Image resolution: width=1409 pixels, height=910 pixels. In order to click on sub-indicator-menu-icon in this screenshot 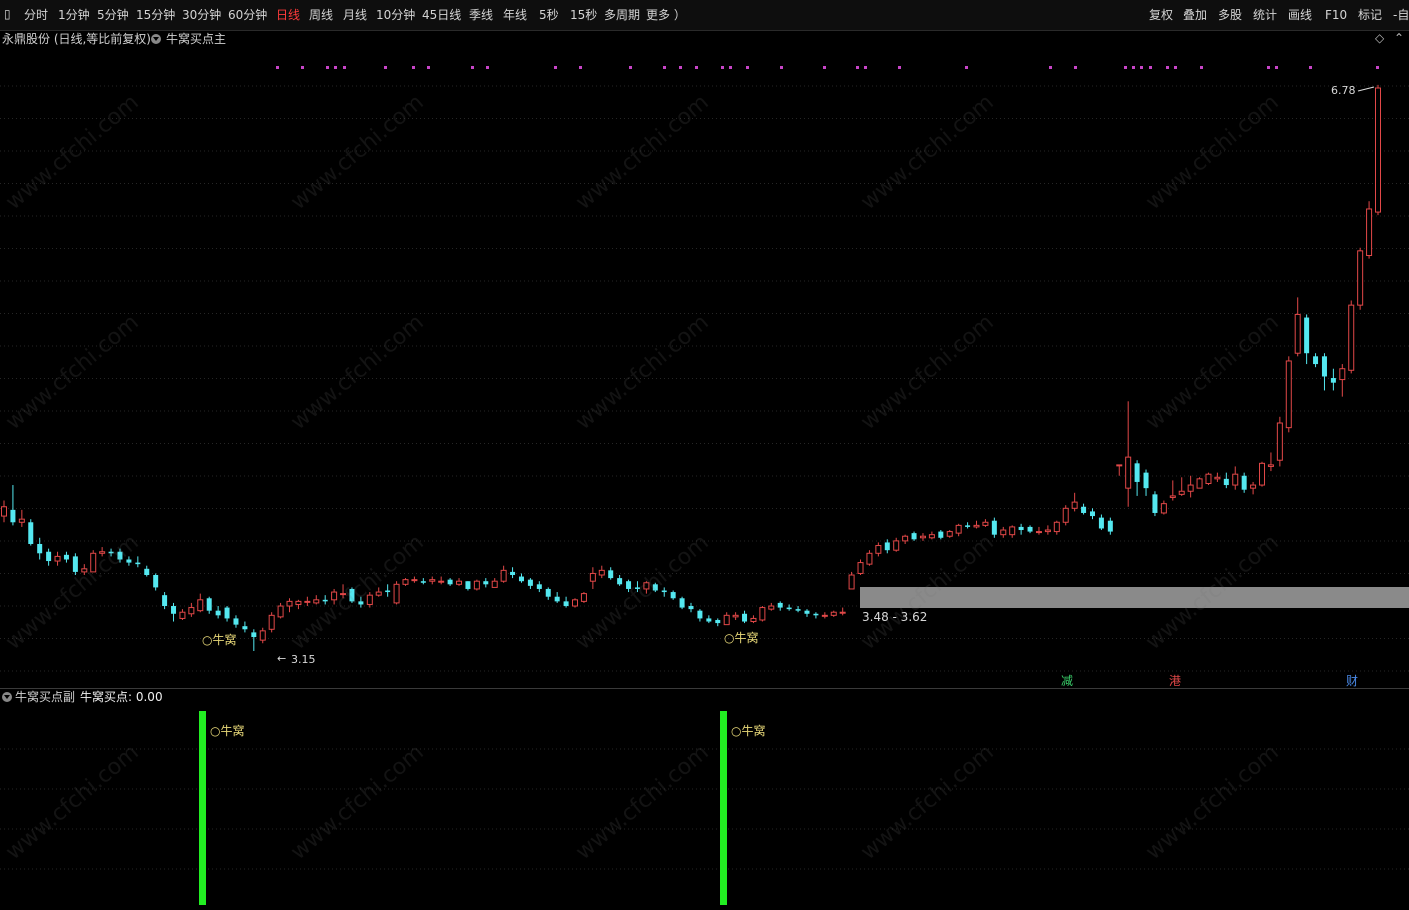, I will do `click(7, 697)`.